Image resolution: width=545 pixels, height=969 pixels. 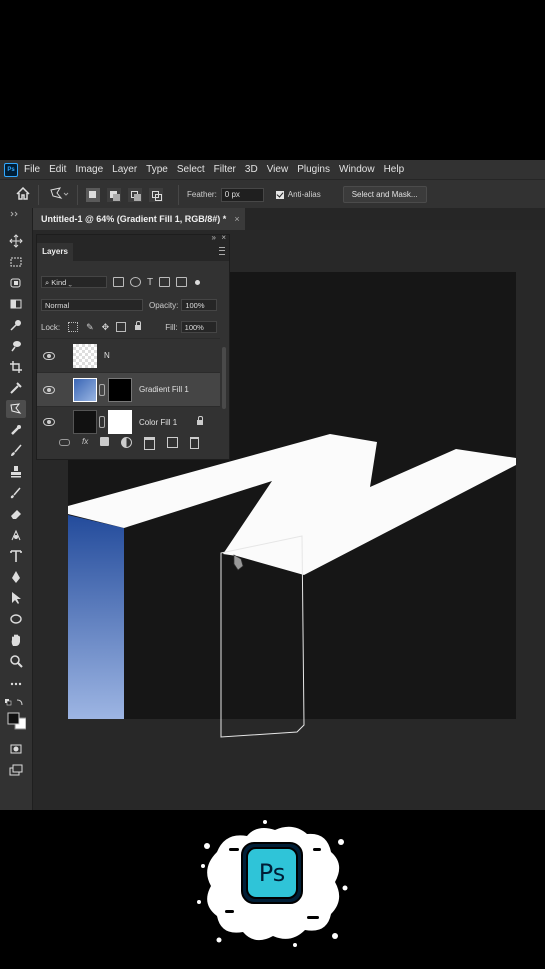 What do you see at coordinates (135, 282) in the screenshot?
I see `adjustment-filter-icon` at bounding box center [135, 282].